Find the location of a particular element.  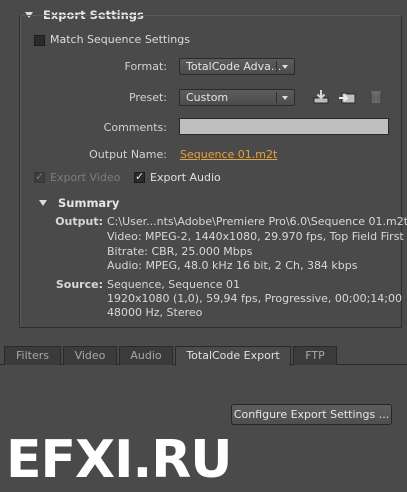

format-label: Format: is located at coordinates (145, 66).